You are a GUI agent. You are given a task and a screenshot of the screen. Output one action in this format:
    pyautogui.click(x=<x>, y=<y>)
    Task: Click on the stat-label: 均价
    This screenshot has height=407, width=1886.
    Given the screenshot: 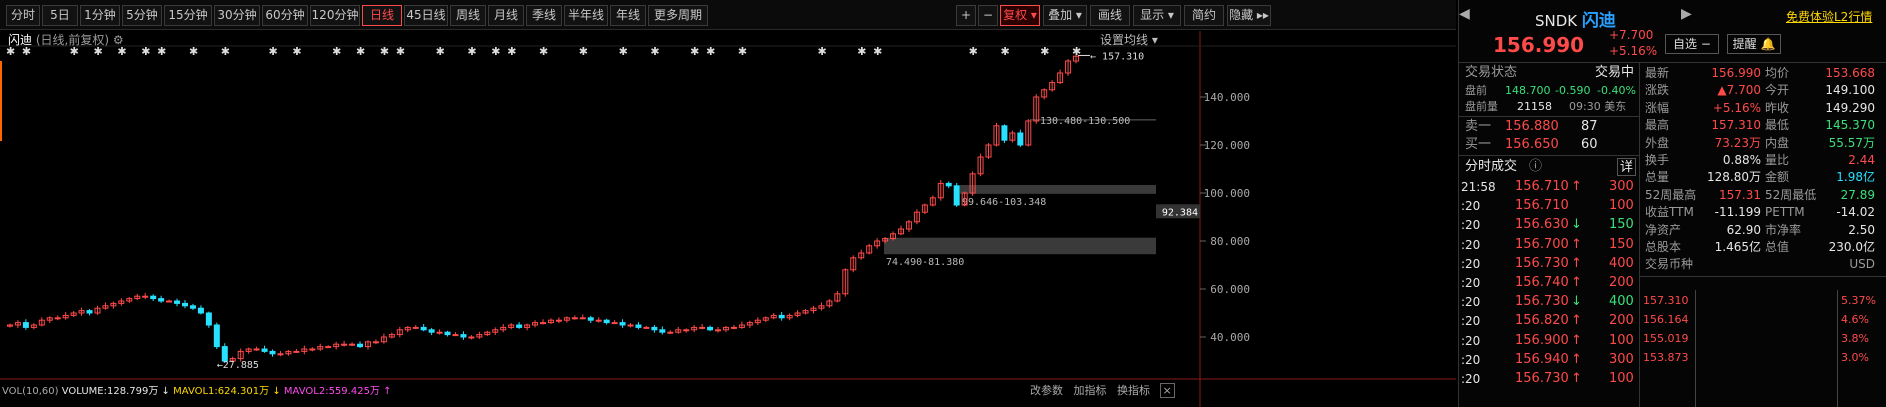 What is the action you would take?
    pyautogui.click(x=1777, y=73)
    